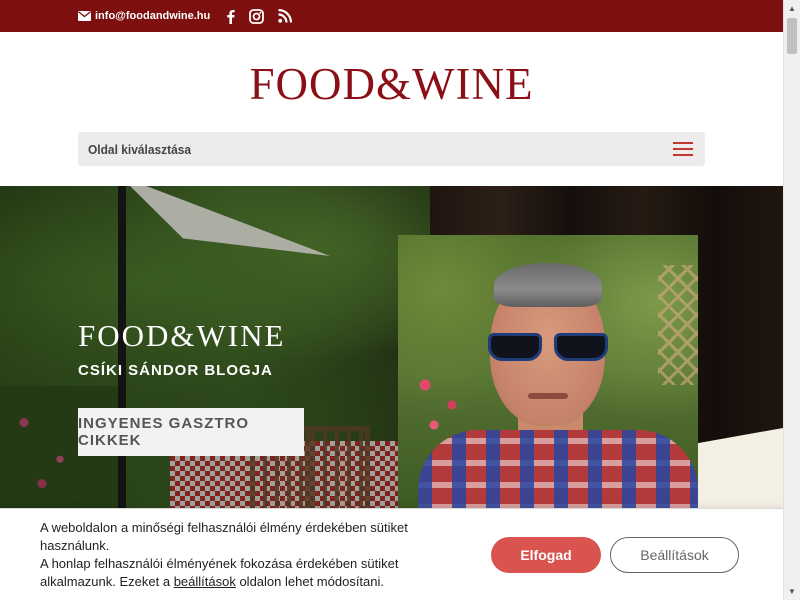 The image size is (800, 600). Describe the element at coordinates (546, 555) in the screenshot. I see `accept-cookies-button: Elfogad` at that location.